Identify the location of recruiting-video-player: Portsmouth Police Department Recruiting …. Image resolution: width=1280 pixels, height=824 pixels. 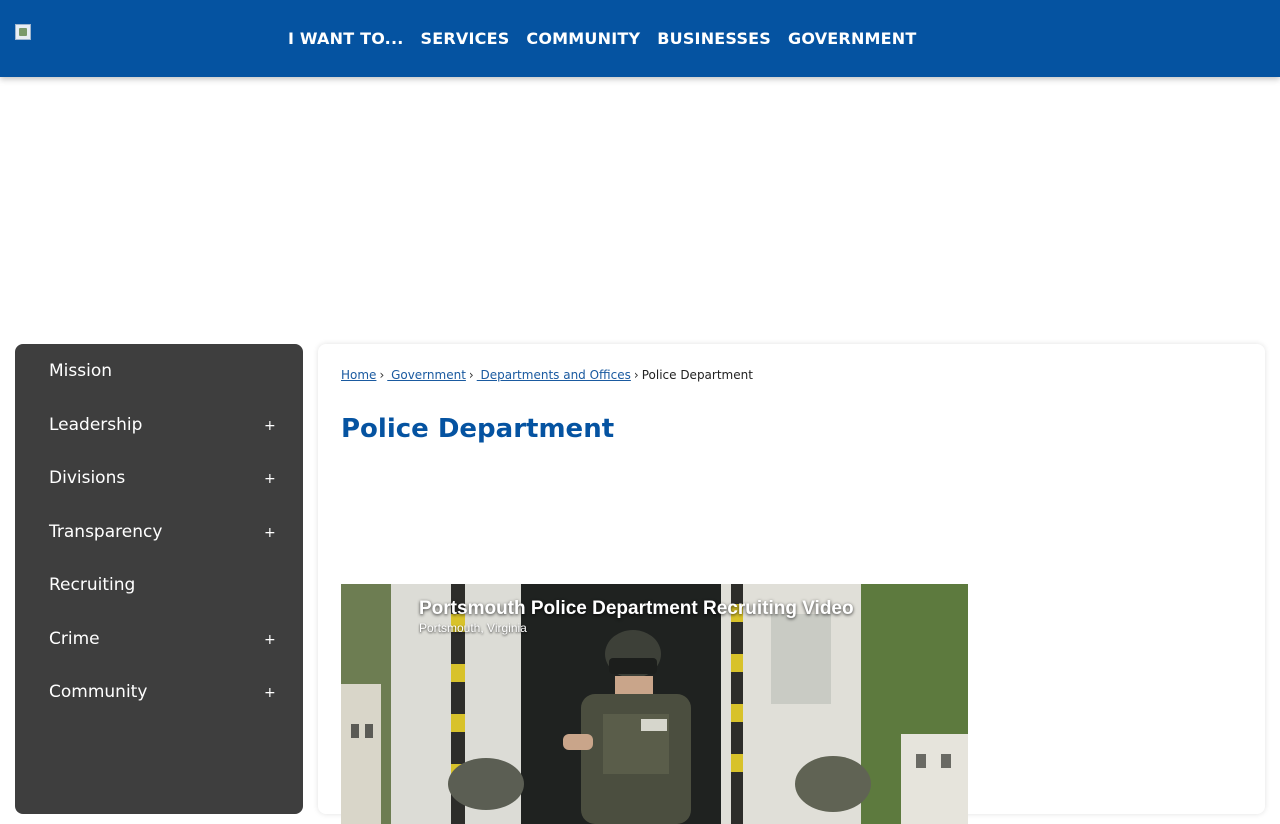
(654, 704).